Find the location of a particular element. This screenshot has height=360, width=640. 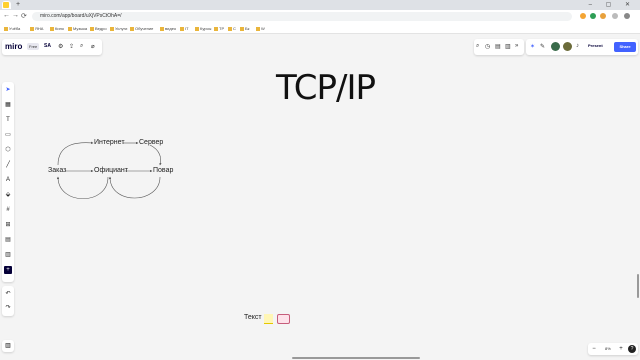

rectangle-shape is located at coordinates (283, 319).